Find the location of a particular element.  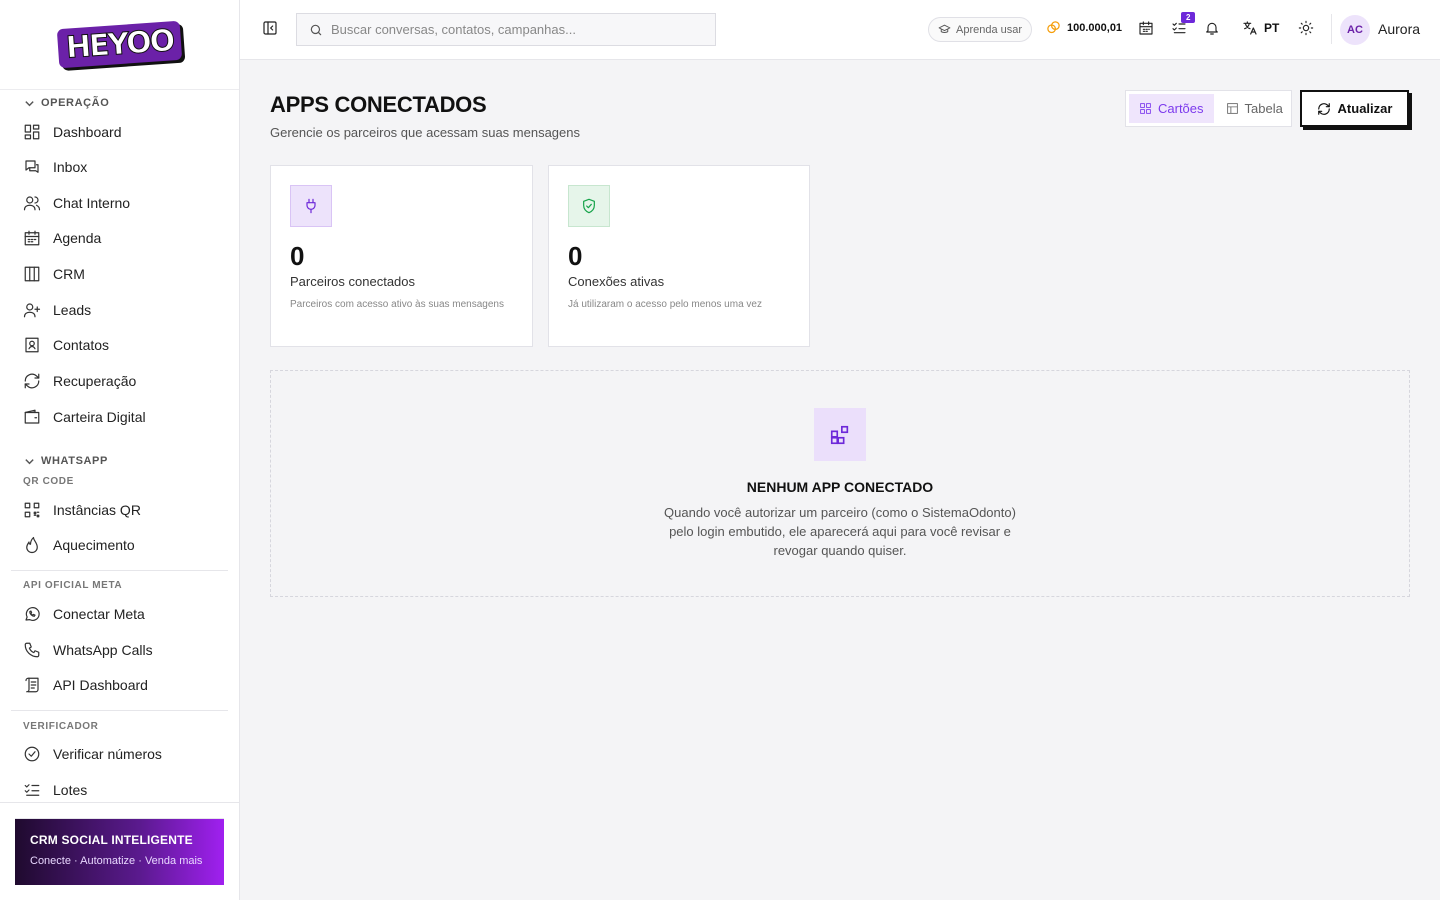

sidebar-item-label: API Dashboard is located at coordinates (100, 685).